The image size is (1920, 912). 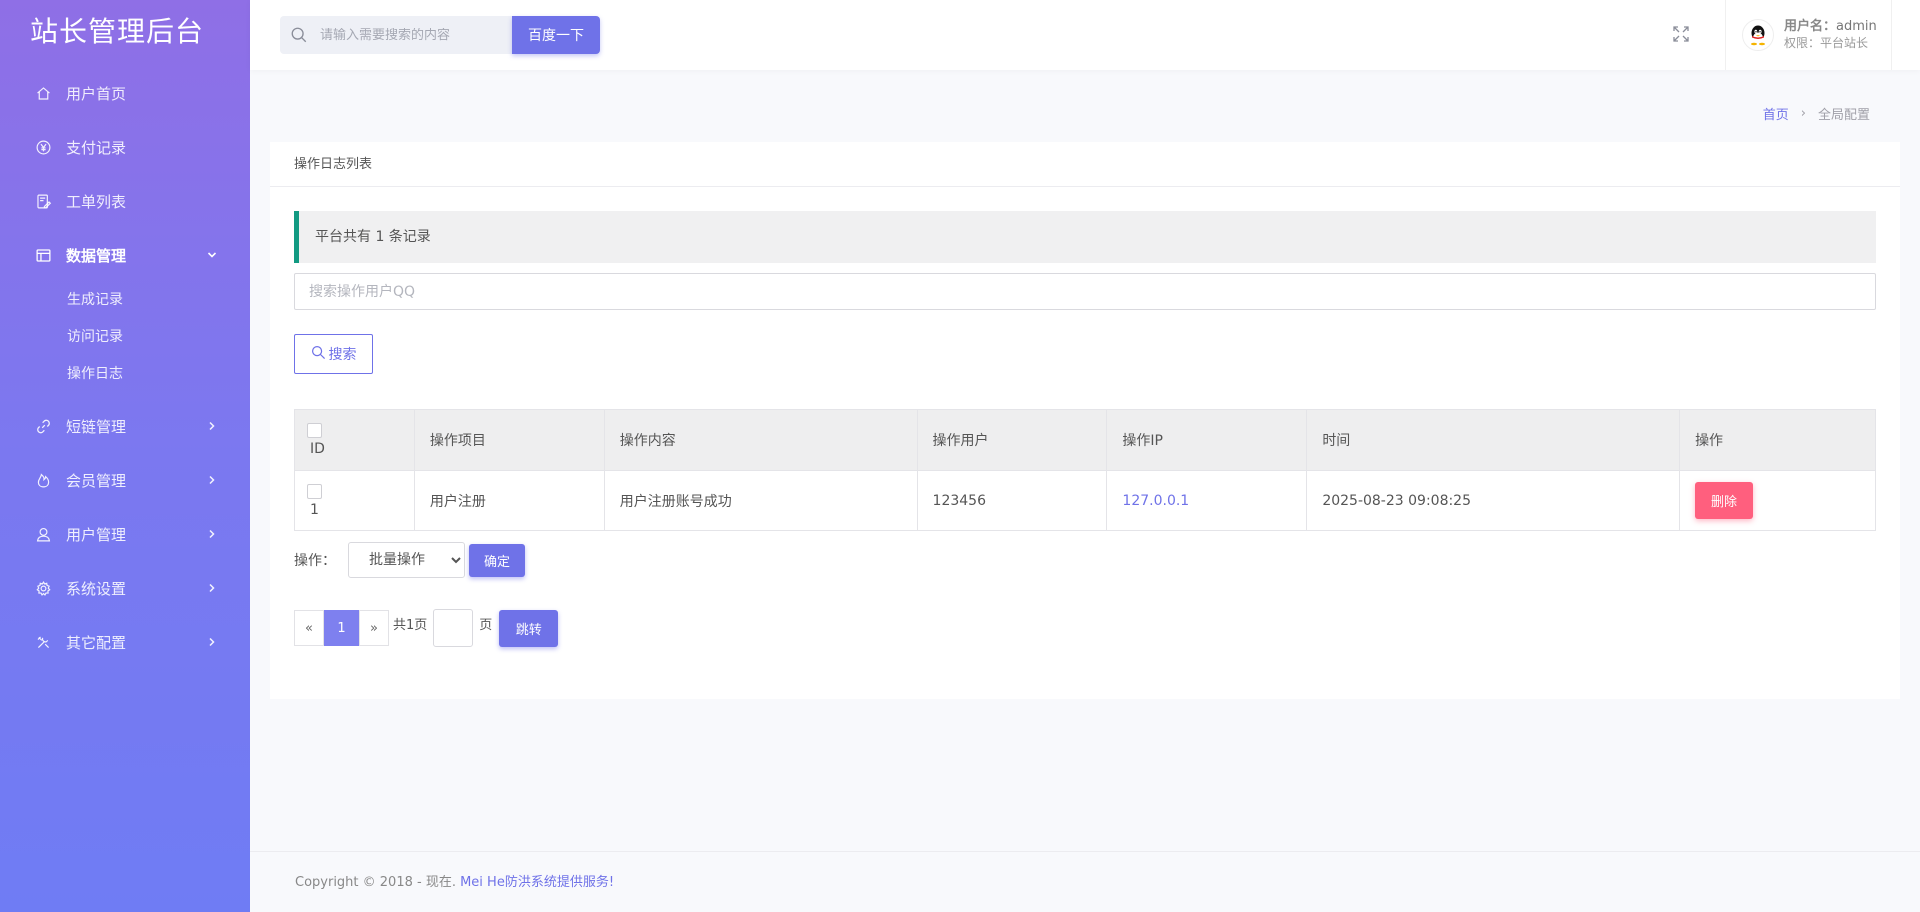 What do you see at coordinates (1826, 43) in the screenshot?
I see `user-role: 权限：平台站长` at bounding box center [1826, 43].